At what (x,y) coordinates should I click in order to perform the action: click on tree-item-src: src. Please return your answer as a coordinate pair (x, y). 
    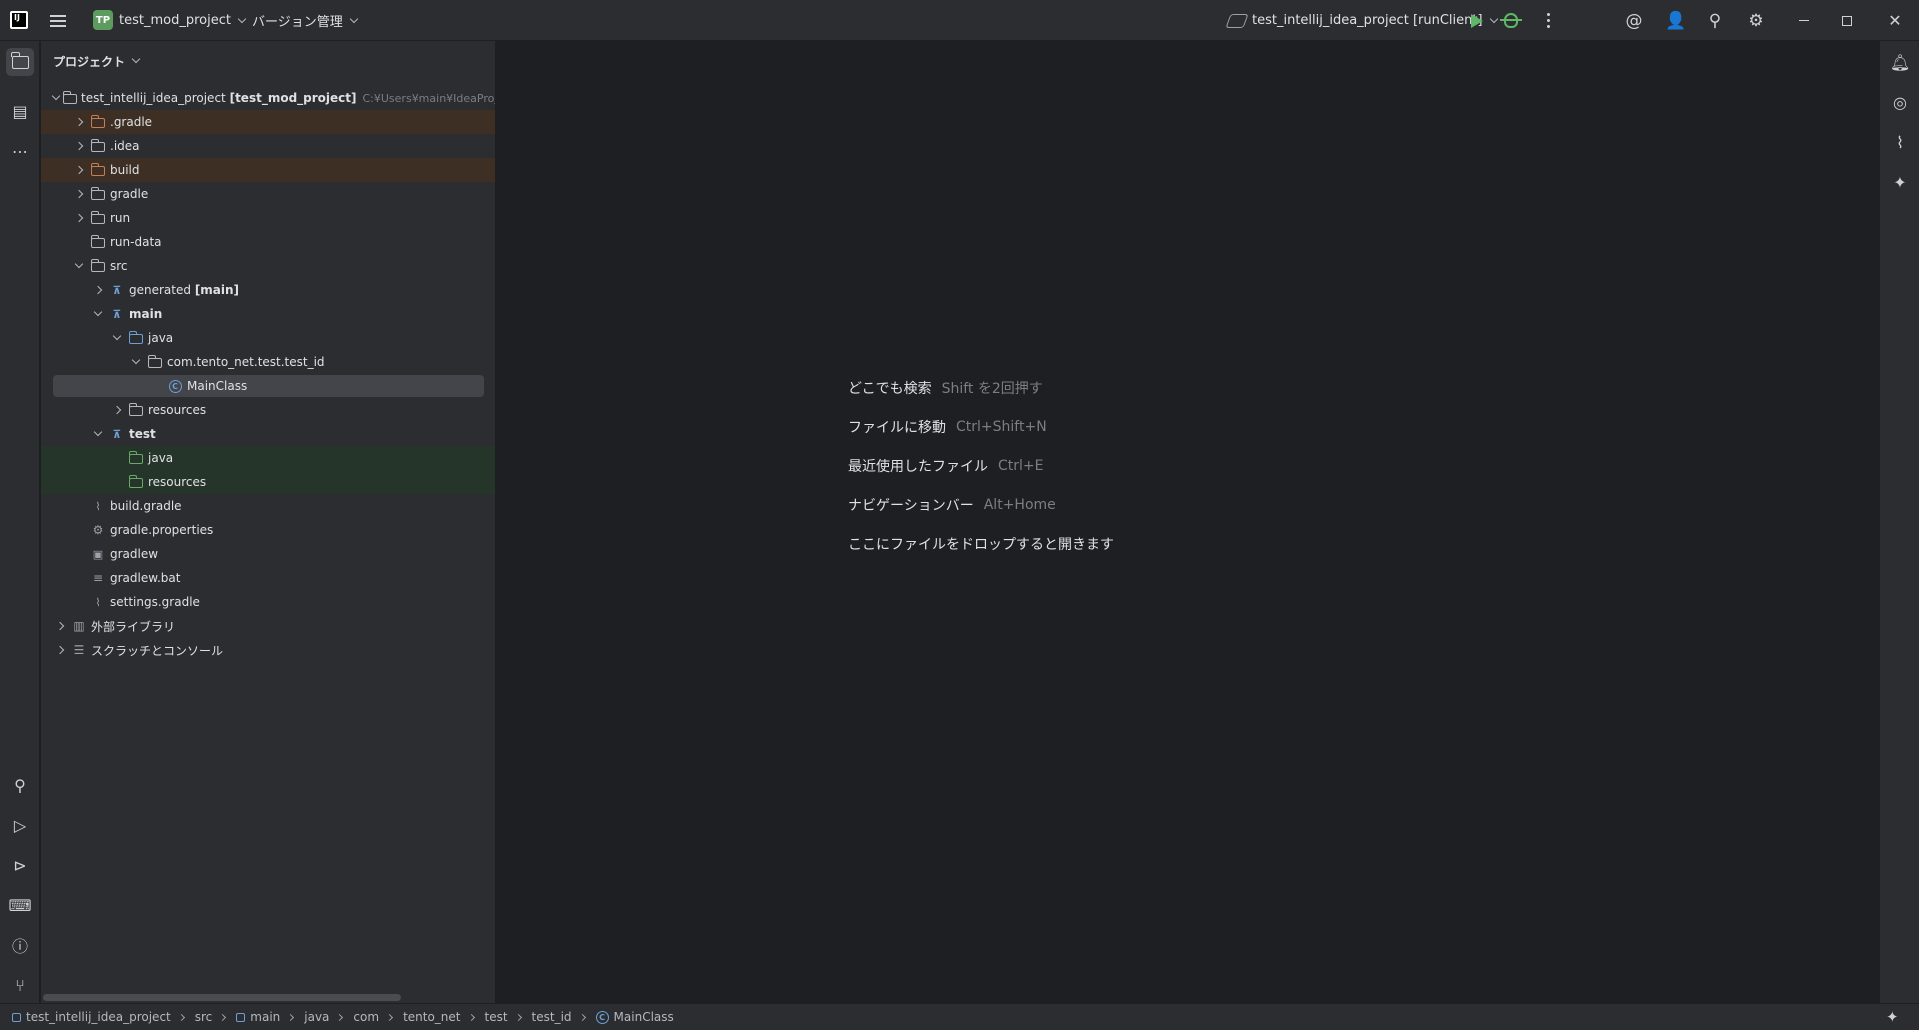
    Looking at the image, I should click on (268, 266).